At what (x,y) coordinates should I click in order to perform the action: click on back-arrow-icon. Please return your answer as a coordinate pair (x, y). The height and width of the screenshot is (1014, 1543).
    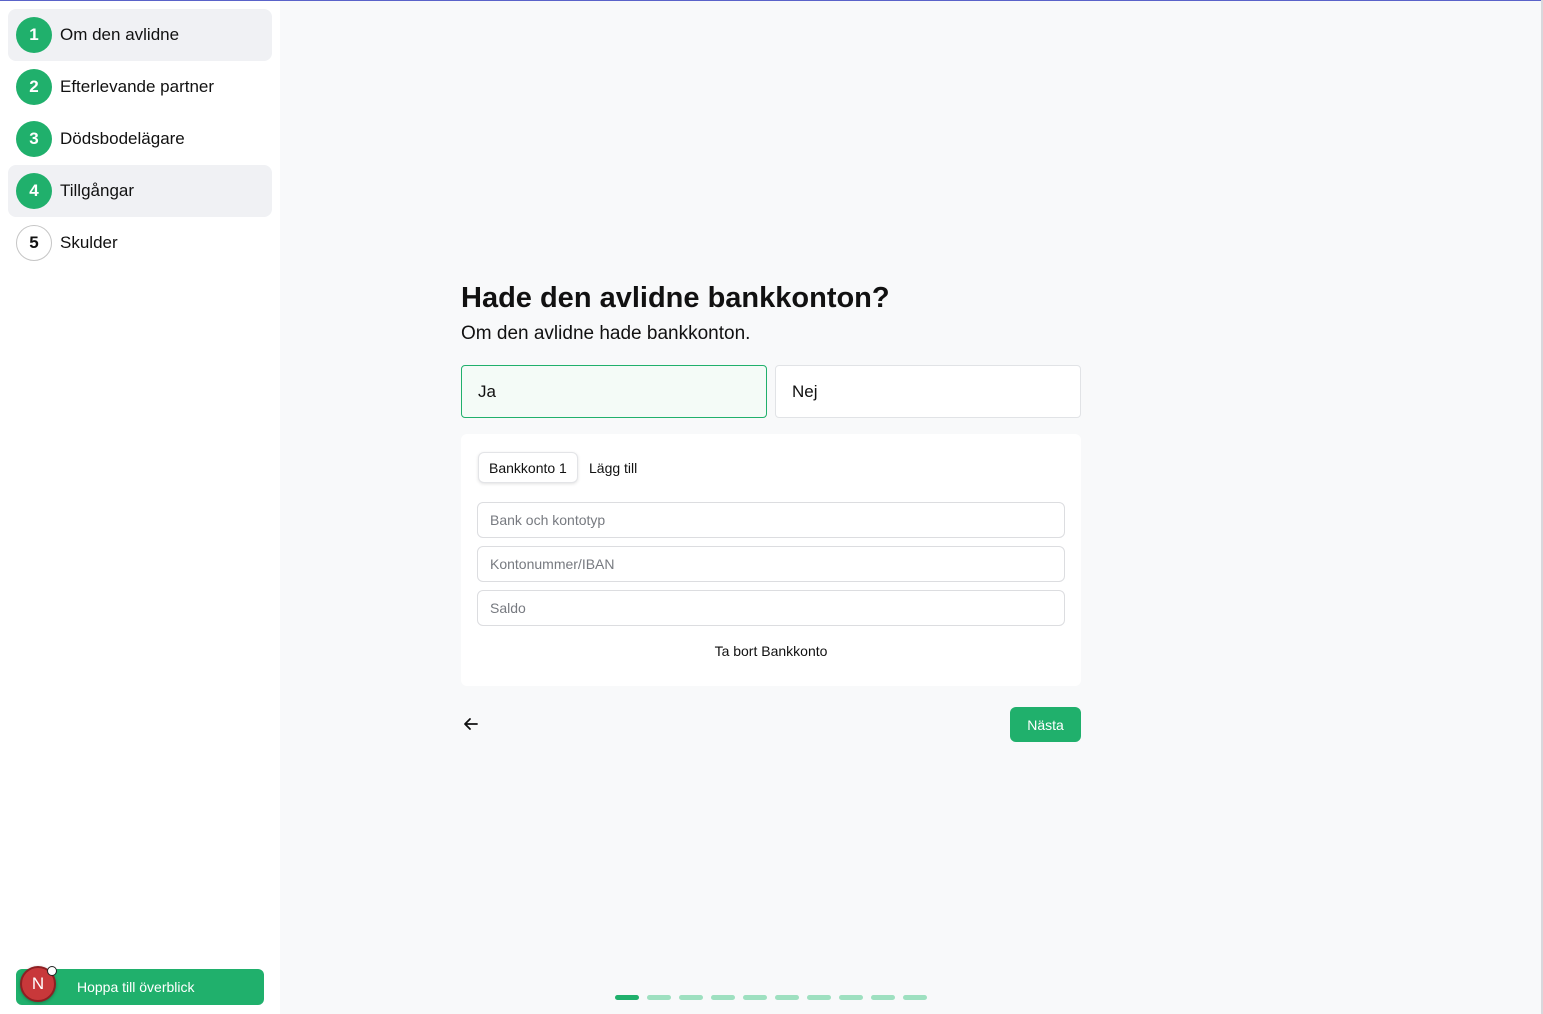
    Looking at the image, I should click on (471, 724).